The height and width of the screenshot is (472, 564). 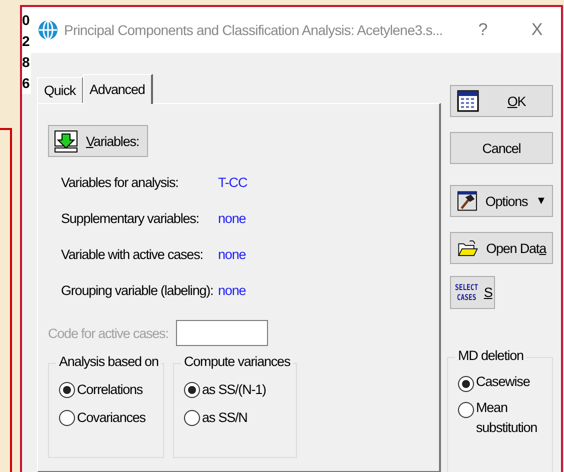 I want to click on field-label: Grouping variable (labeling):, so click(x=137, y=291).